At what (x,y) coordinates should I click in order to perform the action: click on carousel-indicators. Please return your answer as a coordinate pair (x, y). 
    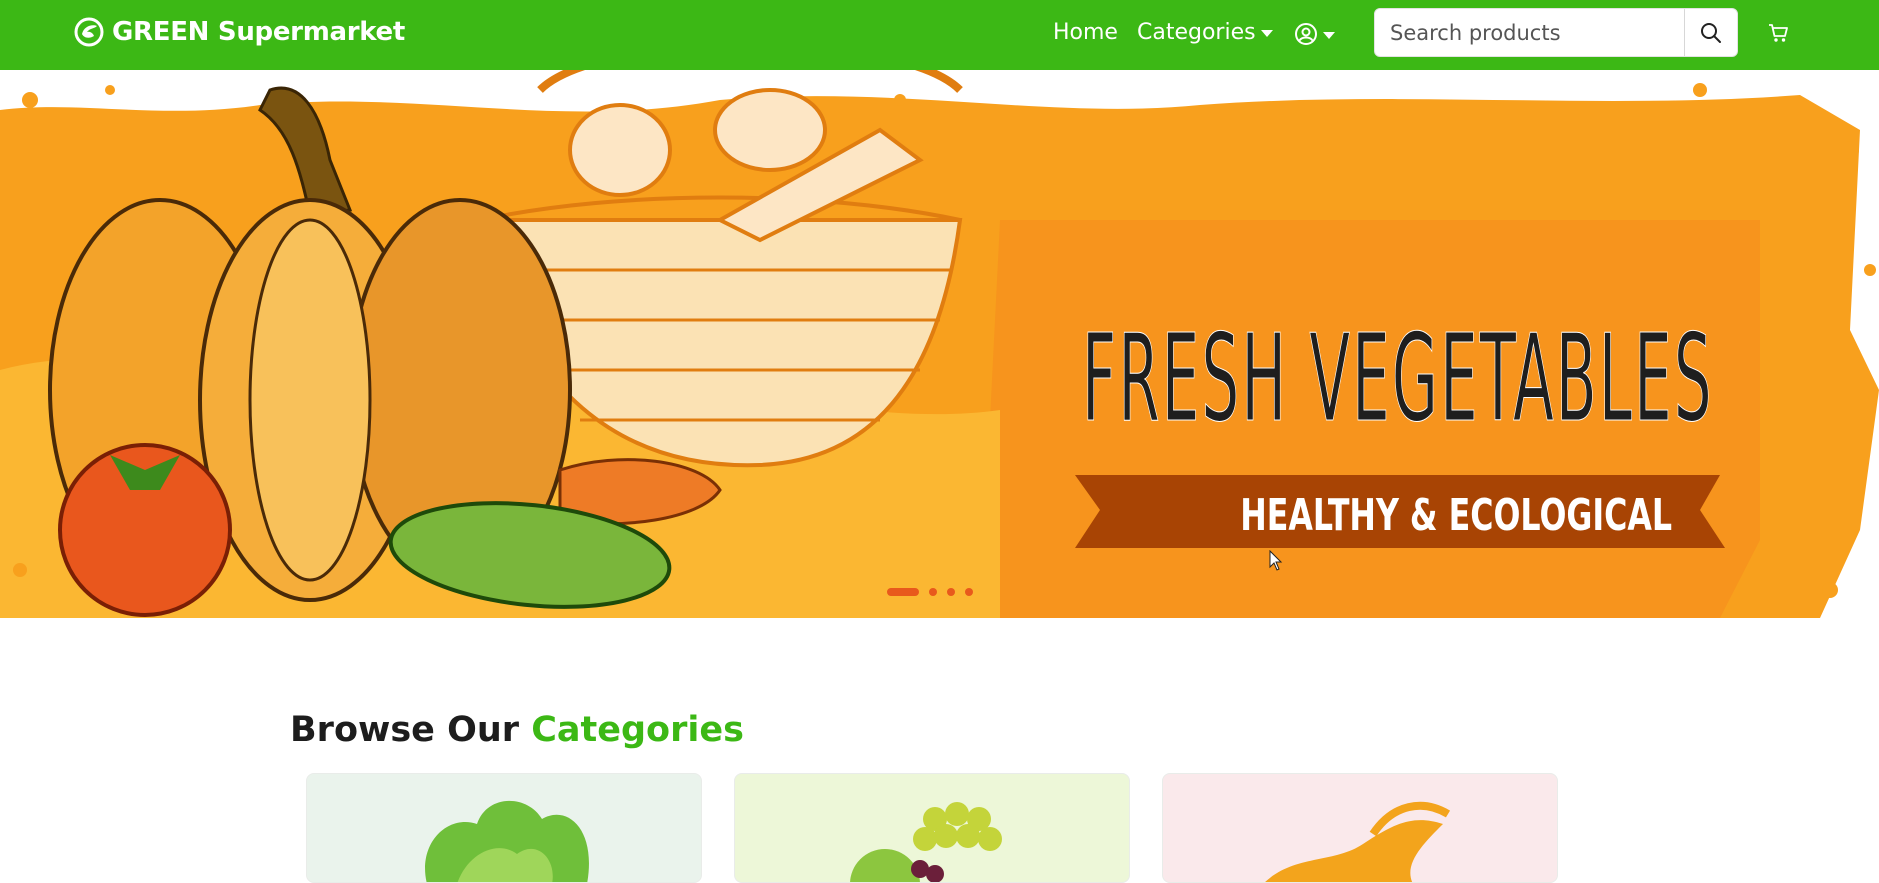
    Looking at the image, I should click on (930, 592).